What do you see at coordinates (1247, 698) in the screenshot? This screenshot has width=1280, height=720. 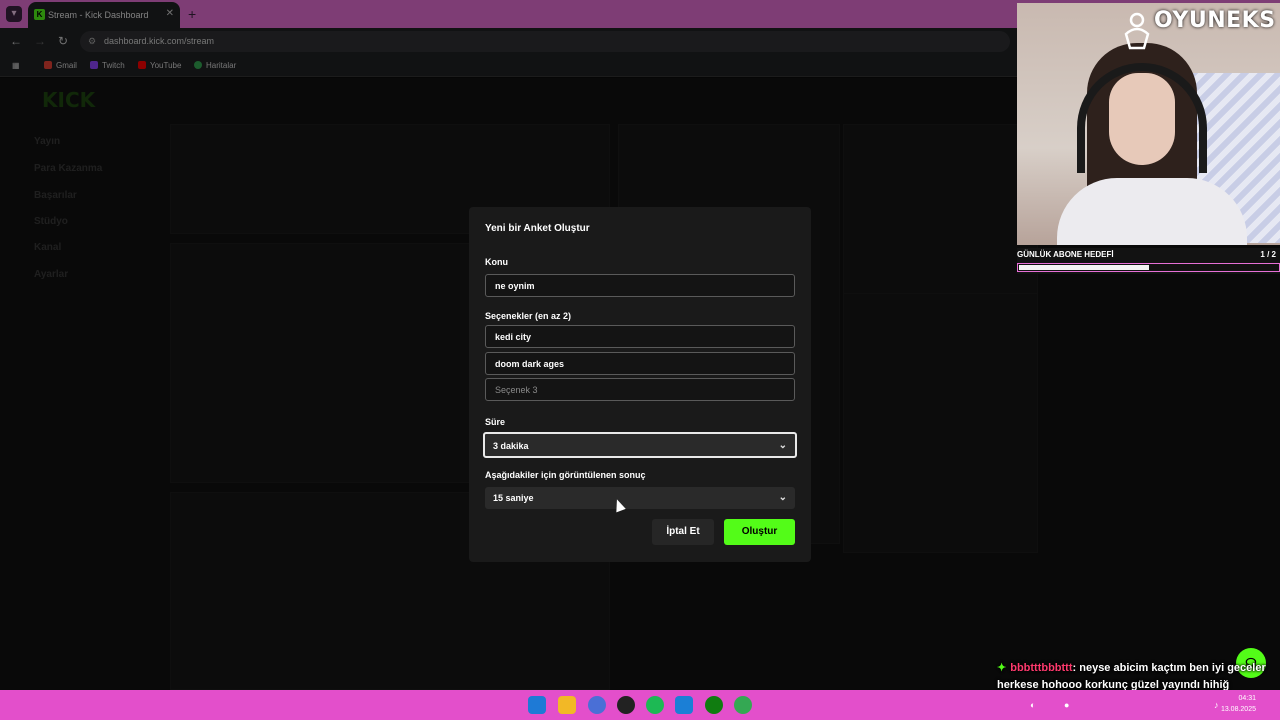 I see `clock-time: 04:31` at bounding box center [1247, 698].